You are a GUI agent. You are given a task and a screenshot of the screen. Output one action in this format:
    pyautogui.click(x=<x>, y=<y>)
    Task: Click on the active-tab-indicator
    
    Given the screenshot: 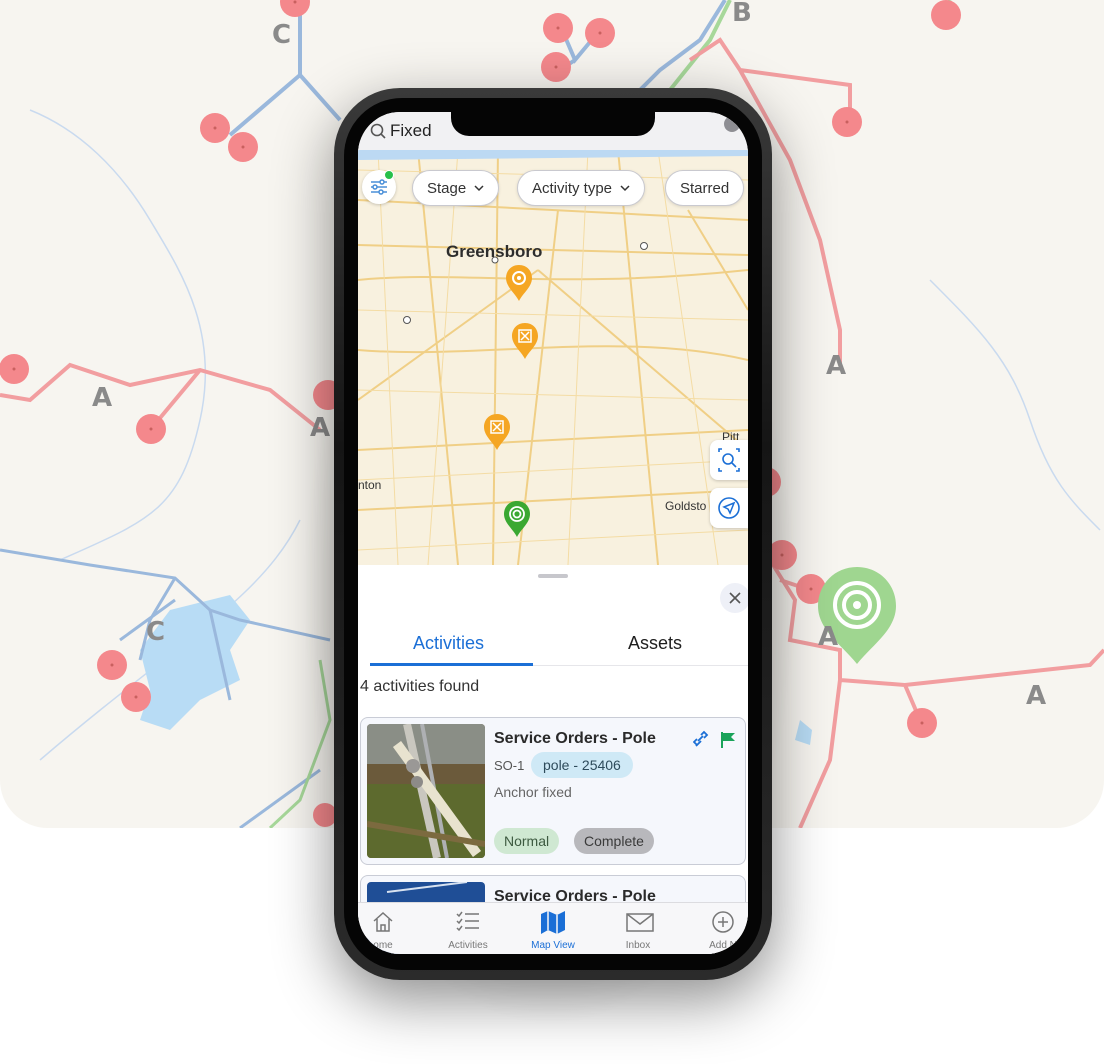 What is the action you would take?
    pyautogui.click(x=451, y=664)
    